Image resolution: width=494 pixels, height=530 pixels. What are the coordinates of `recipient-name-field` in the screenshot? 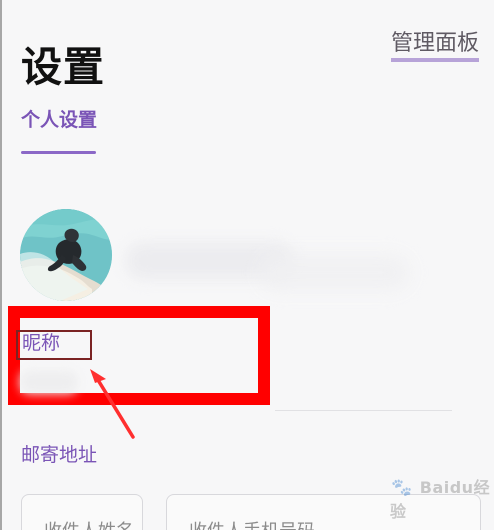 It's located at (82, 512).